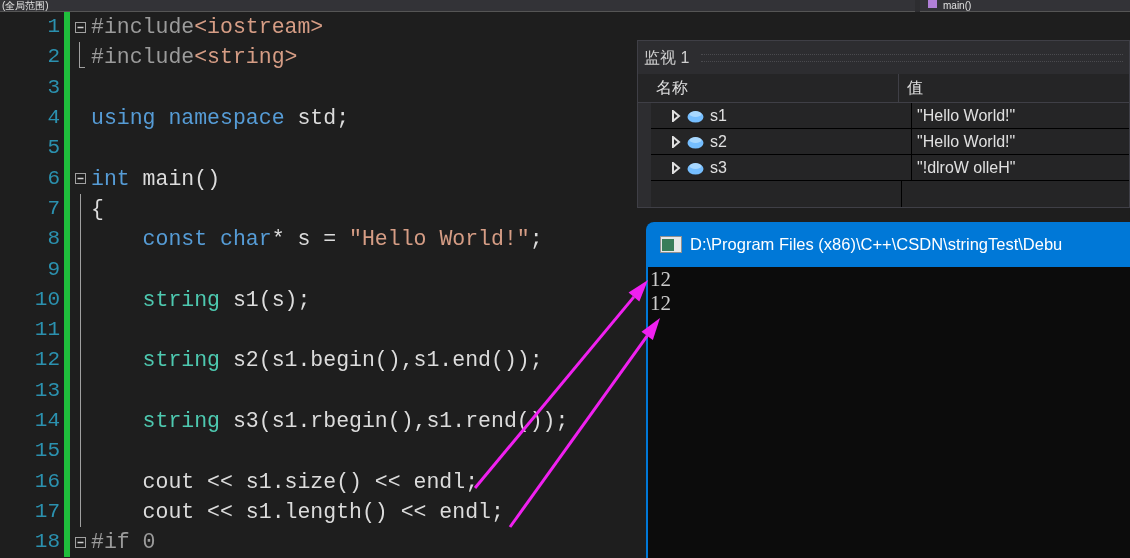 This screenshot has width=1130, height=558. I want to click on code-line: cout << s1.length() << endl;, so click(322, 511).